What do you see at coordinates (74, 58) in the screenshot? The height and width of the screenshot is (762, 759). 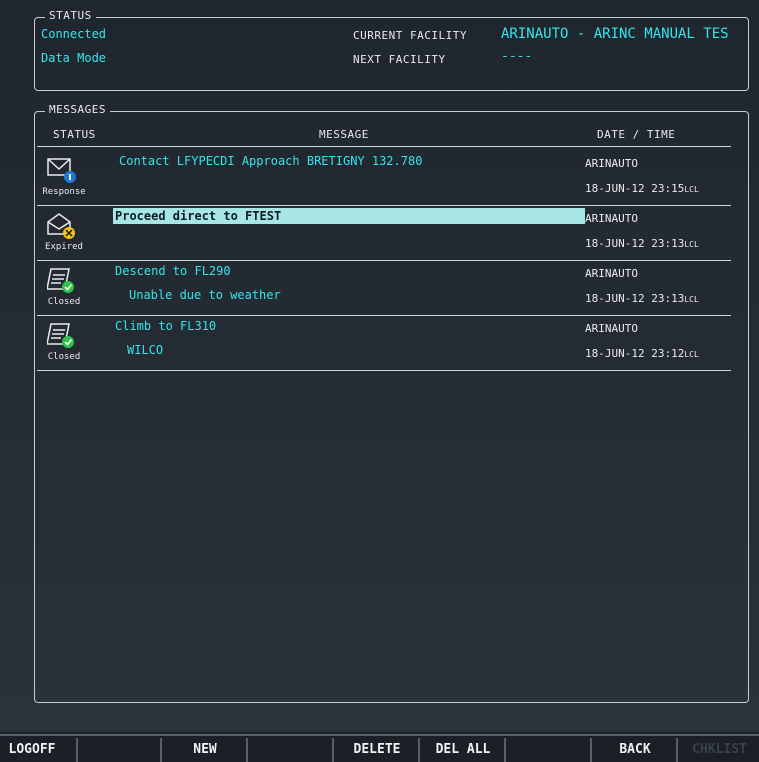 I see `data-mode-status: Data Mode` at bounding box center [74, 58].